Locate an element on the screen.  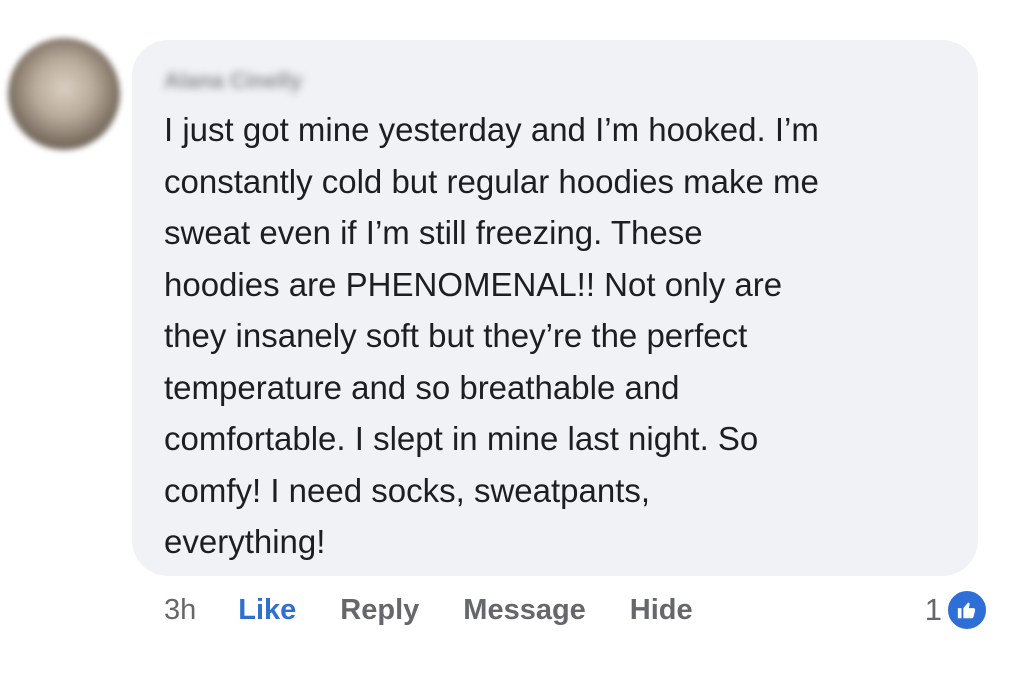
message-button: Message is located at coordinates (524, 610).